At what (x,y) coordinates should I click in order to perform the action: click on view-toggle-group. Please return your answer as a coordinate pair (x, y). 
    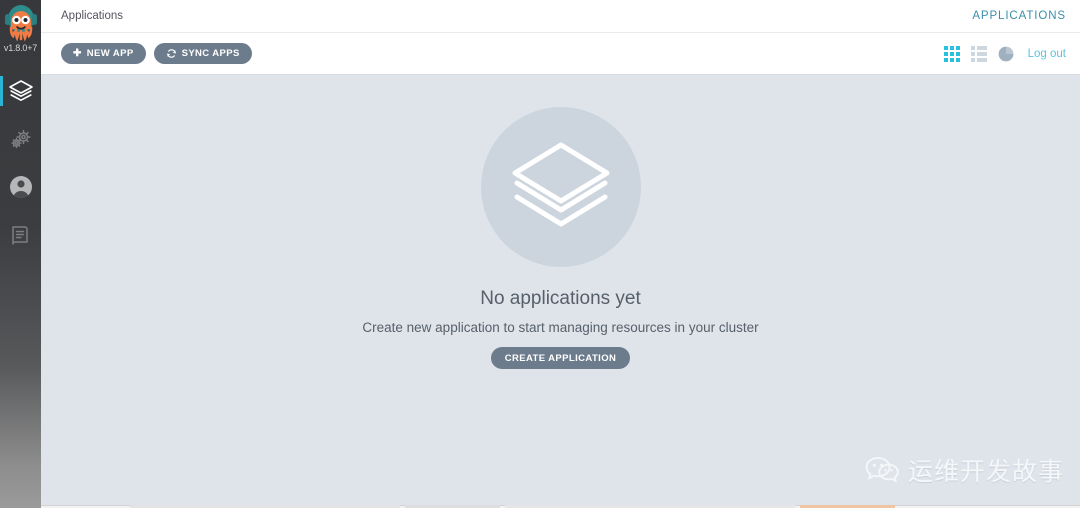
    Looking at the image, I should click on (978, 53).